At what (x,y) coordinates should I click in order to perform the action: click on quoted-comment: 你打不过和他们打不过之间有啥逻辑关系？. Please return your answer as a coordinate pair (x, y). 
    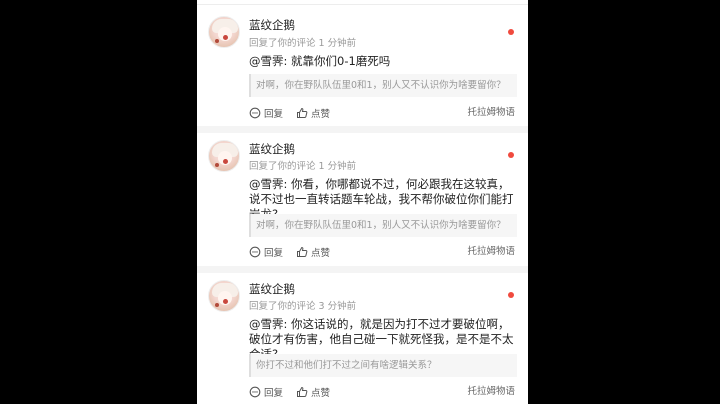
    Looking at the image, I should click on (383, 365).